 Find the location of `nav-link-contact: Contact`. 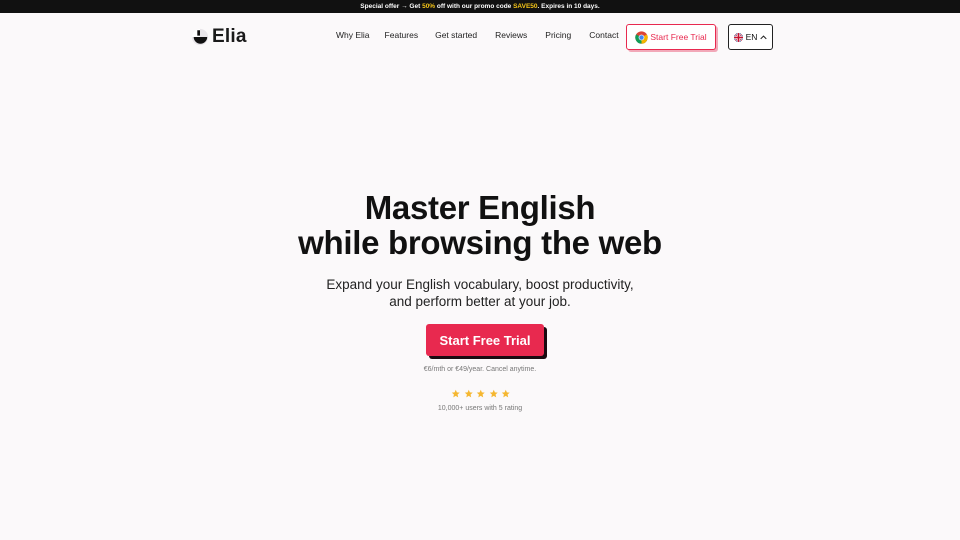

nav-link-contact: Contact is located at coordinates (603, 35).